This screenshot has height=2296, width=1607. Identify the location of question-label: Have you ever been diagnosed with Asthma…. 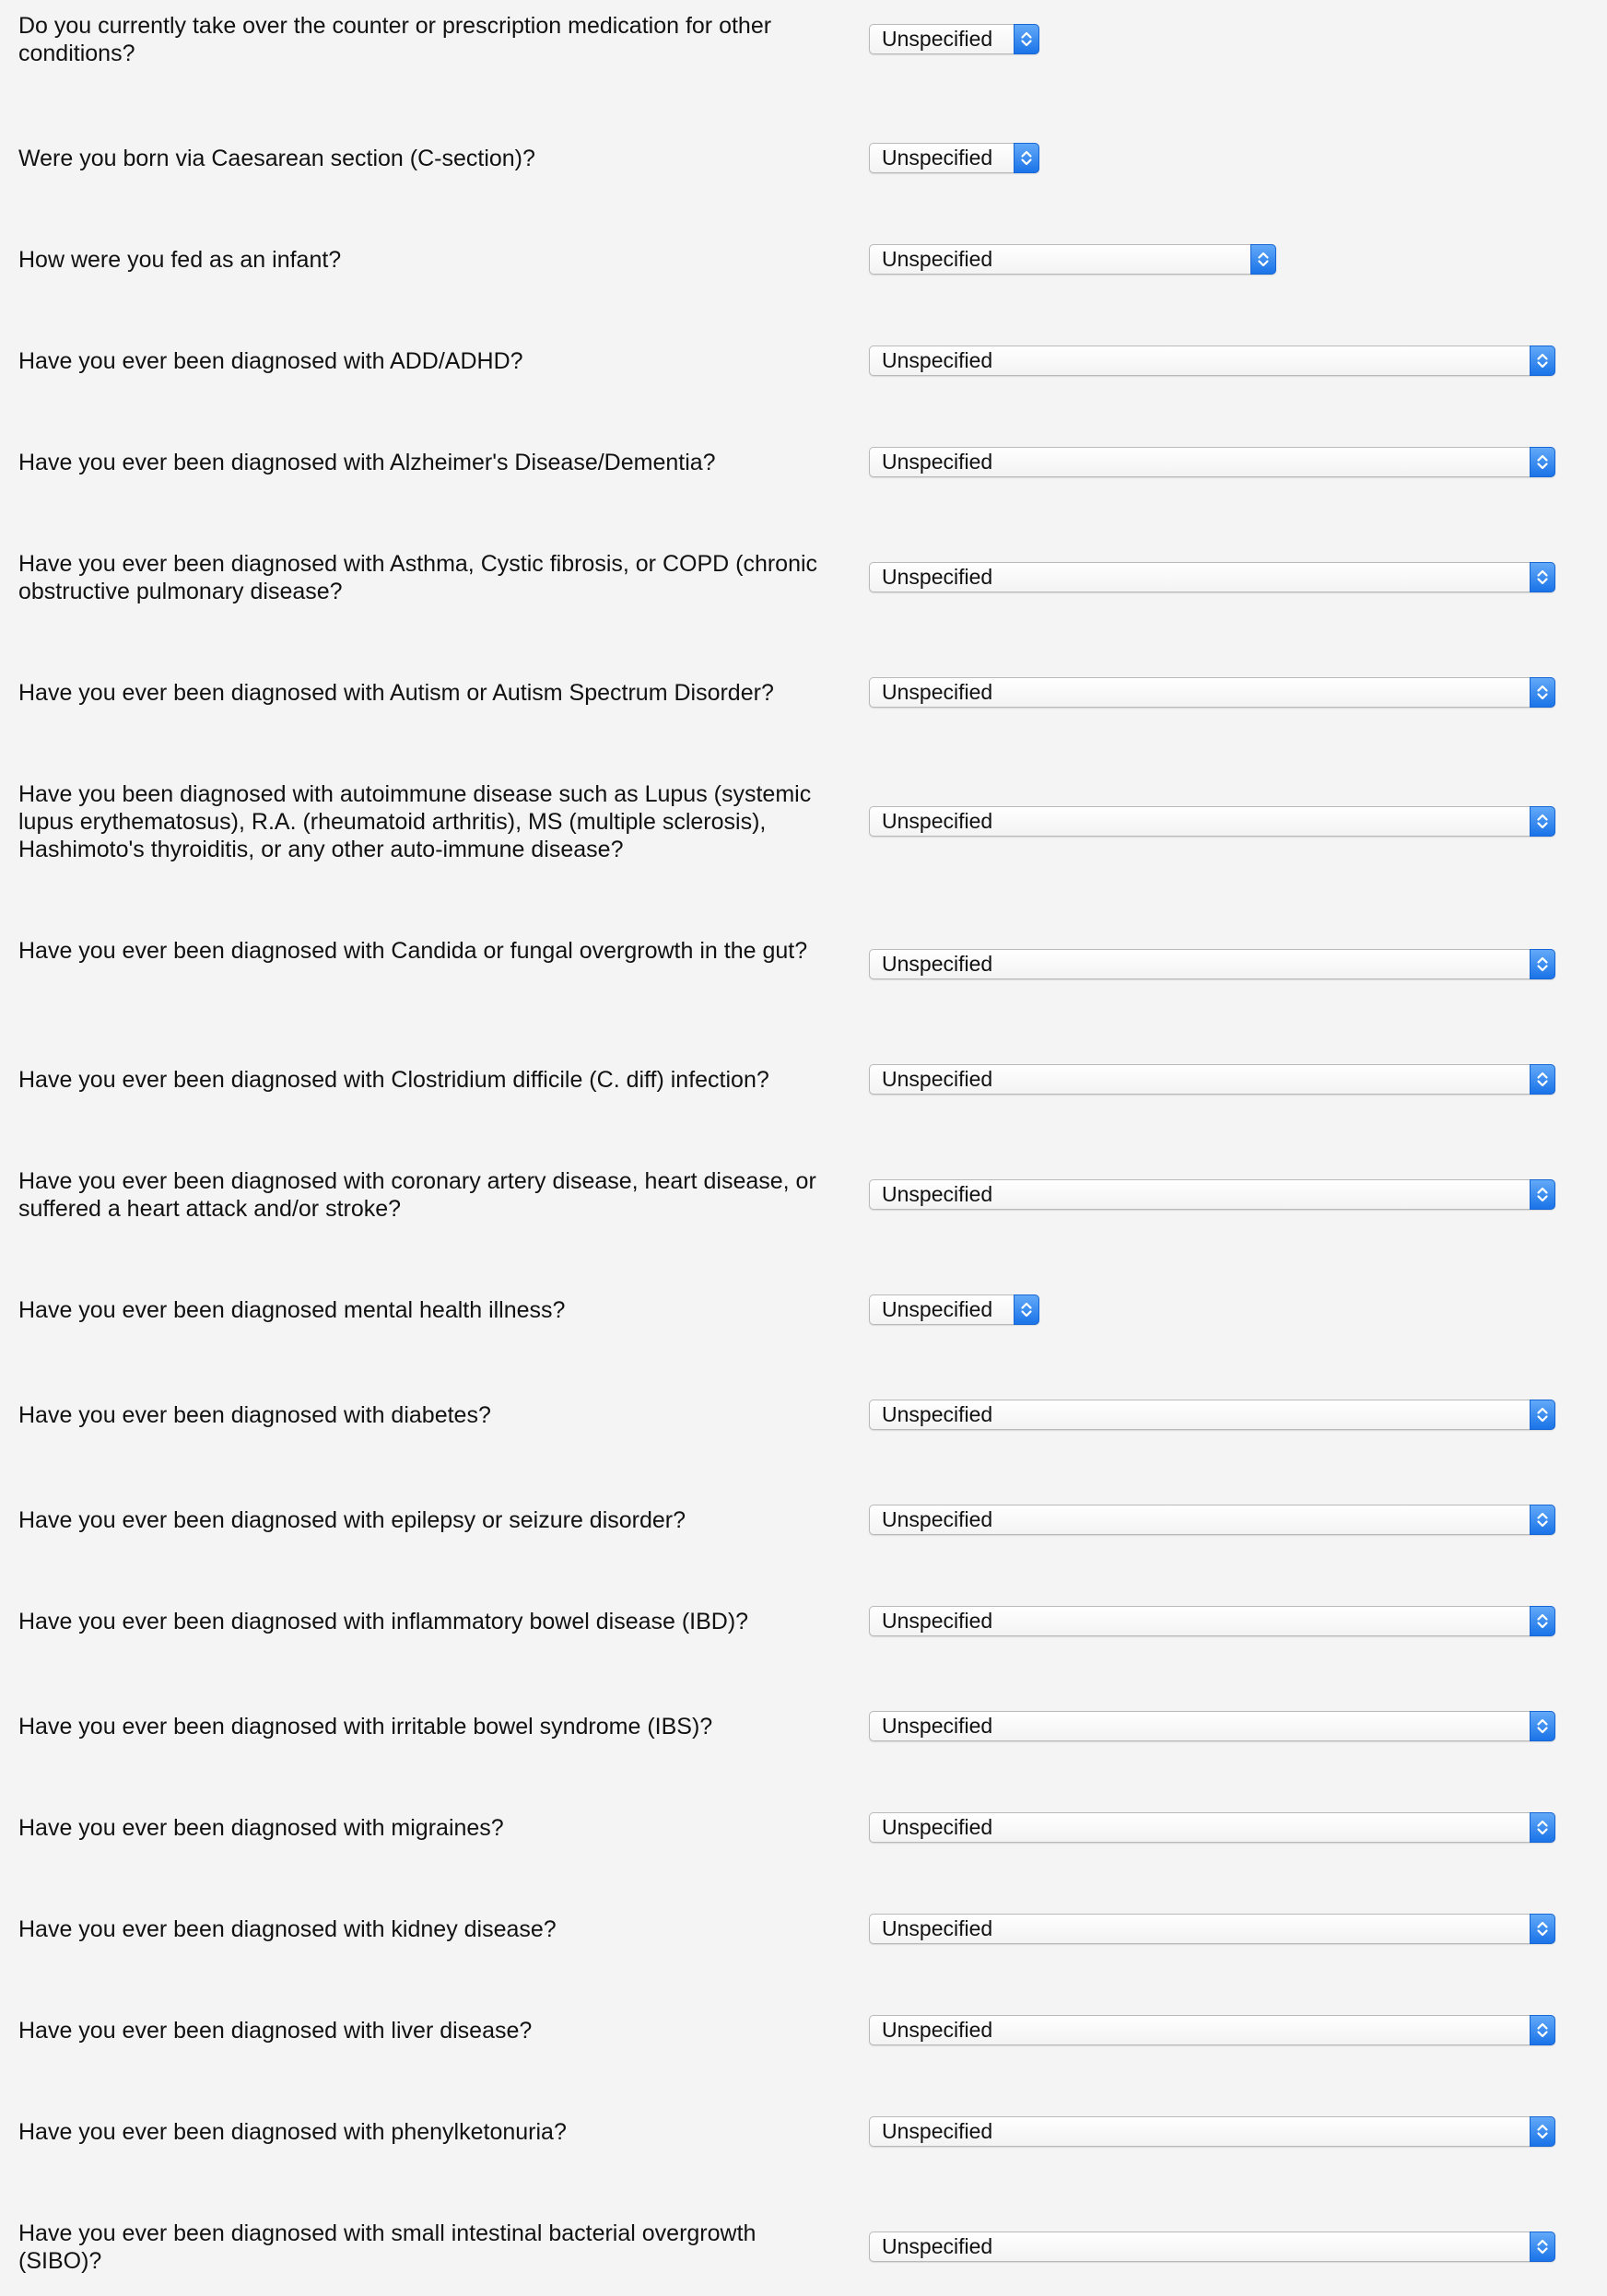
(418, 578).